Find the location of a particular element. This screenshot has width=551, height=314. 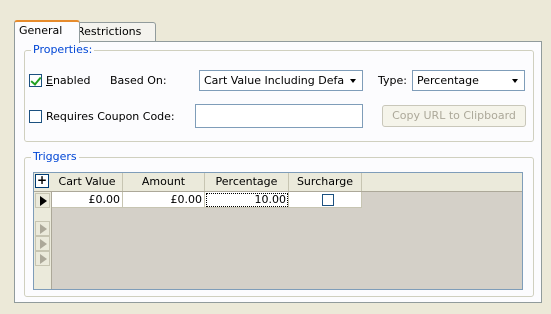

type-combo: Percentage is located at coordinates (468, 80).